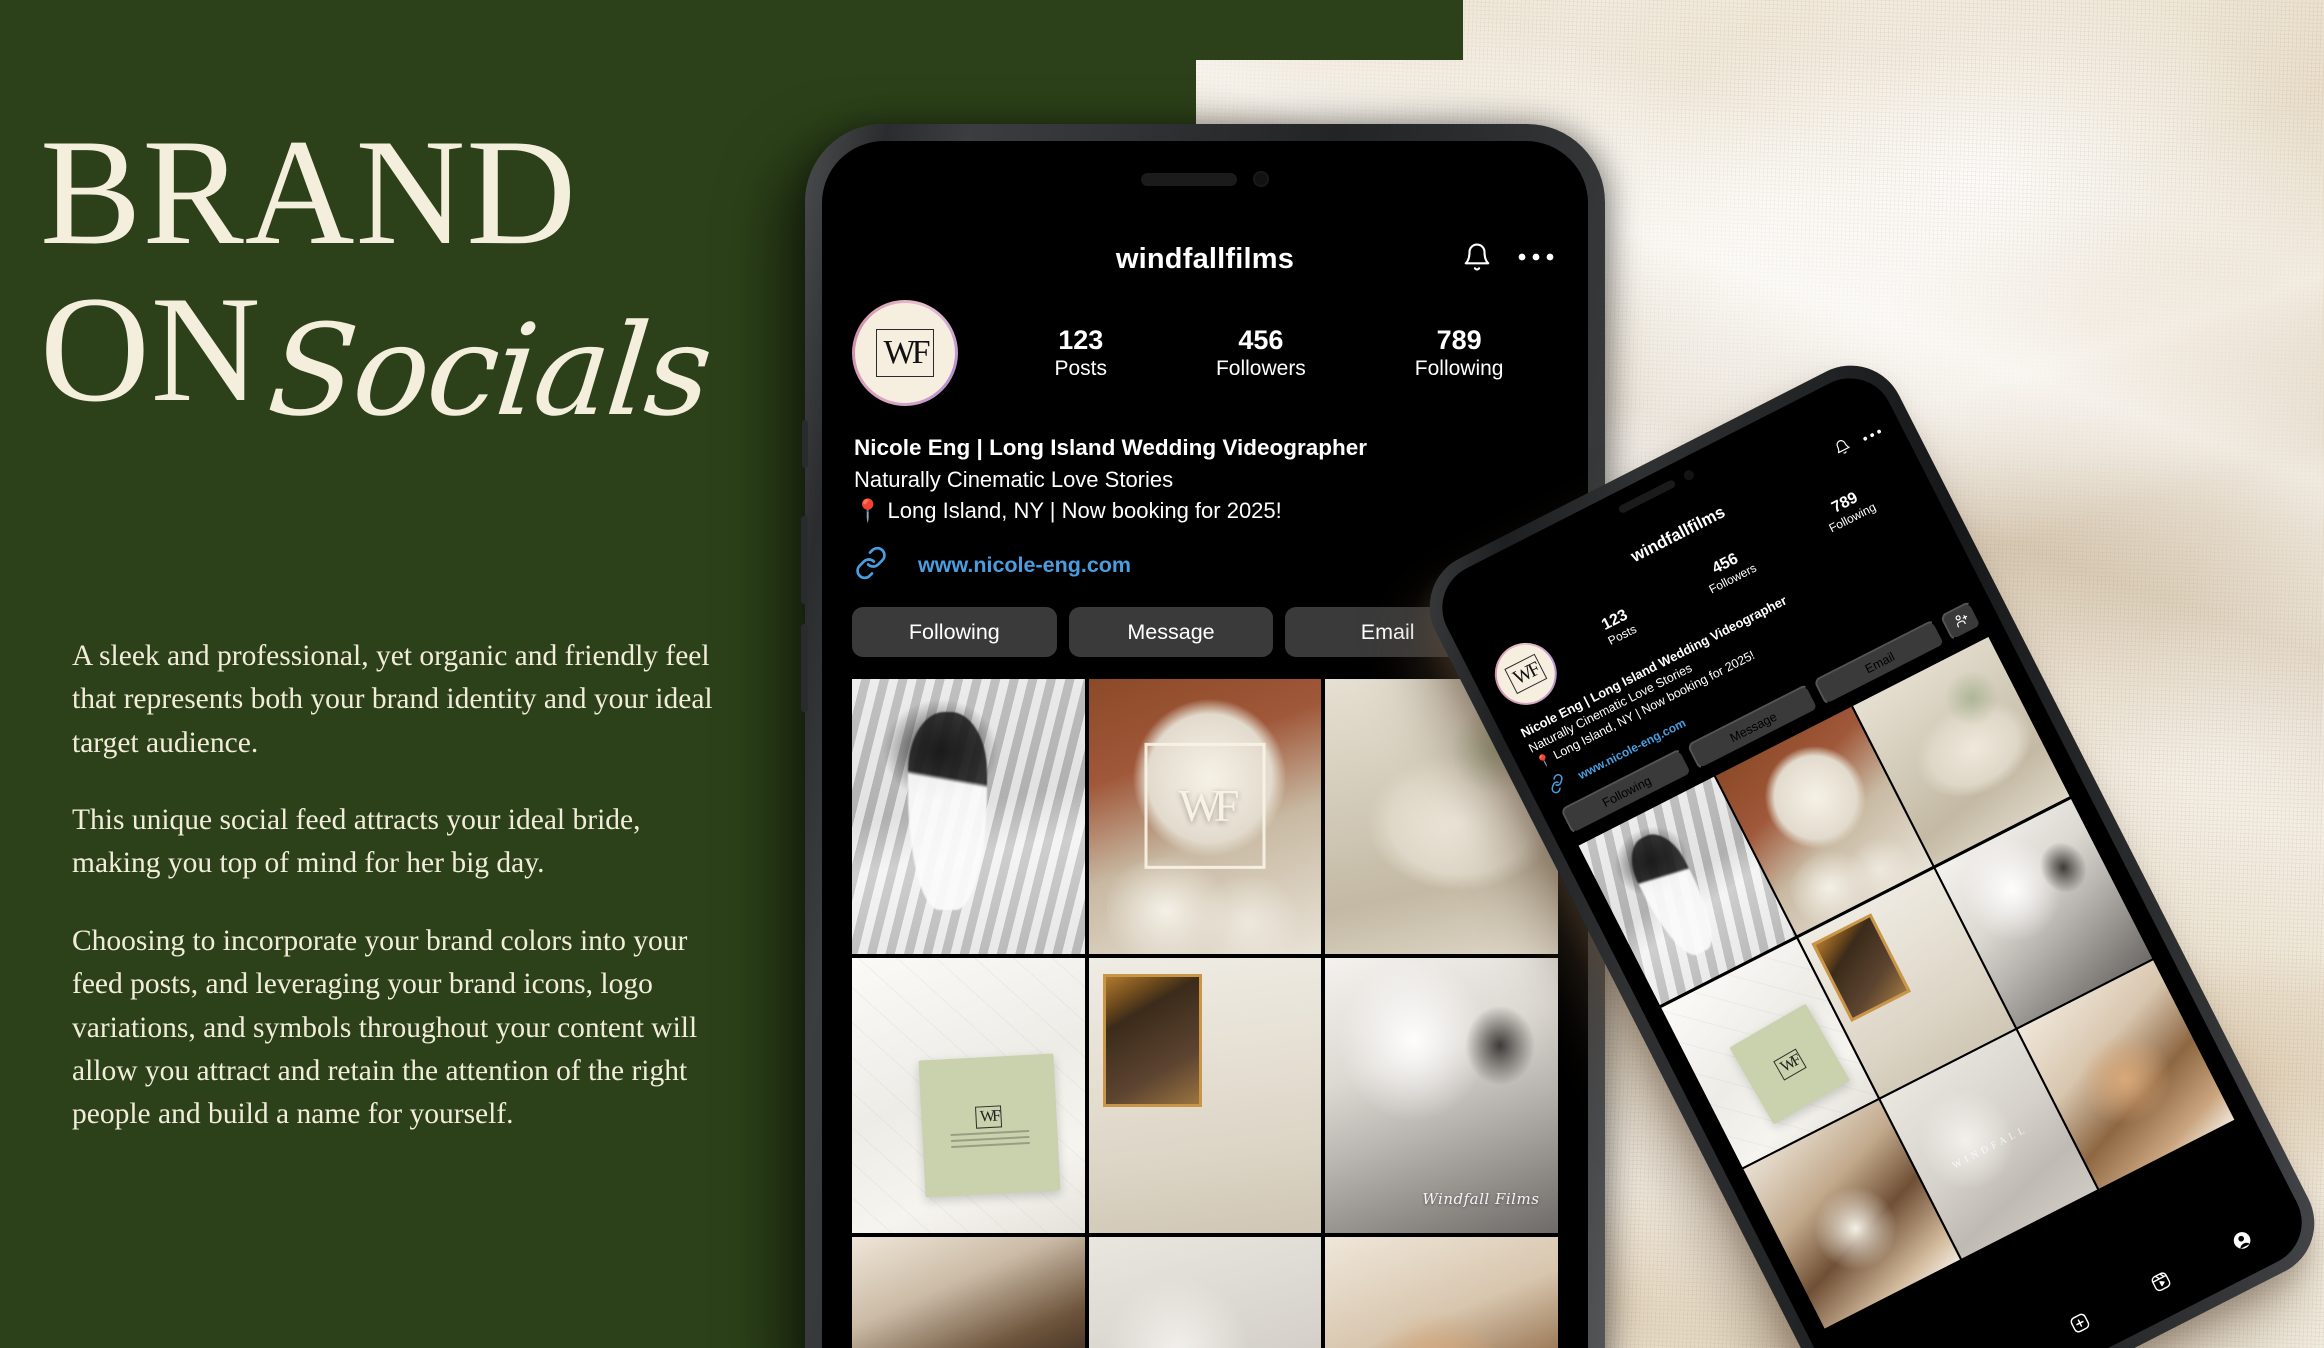 Image resolution: width=2324 pixels, height=1348 pixels. What do you see at coordinates (968, 816) in the screenshot?
I see `post-bw-first-dance` at bounding box center [968, 816].